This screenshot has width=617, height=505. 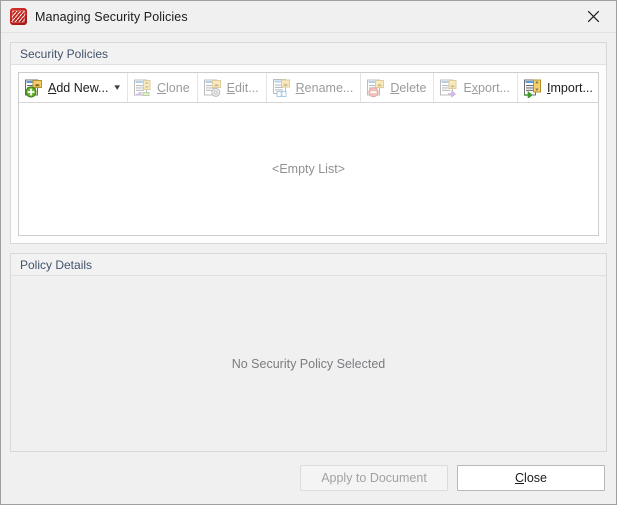 What do you see at coordinates (282, 88) in the screenshot?
I see `rename-policy-icon` at bounding box center [282, 88].